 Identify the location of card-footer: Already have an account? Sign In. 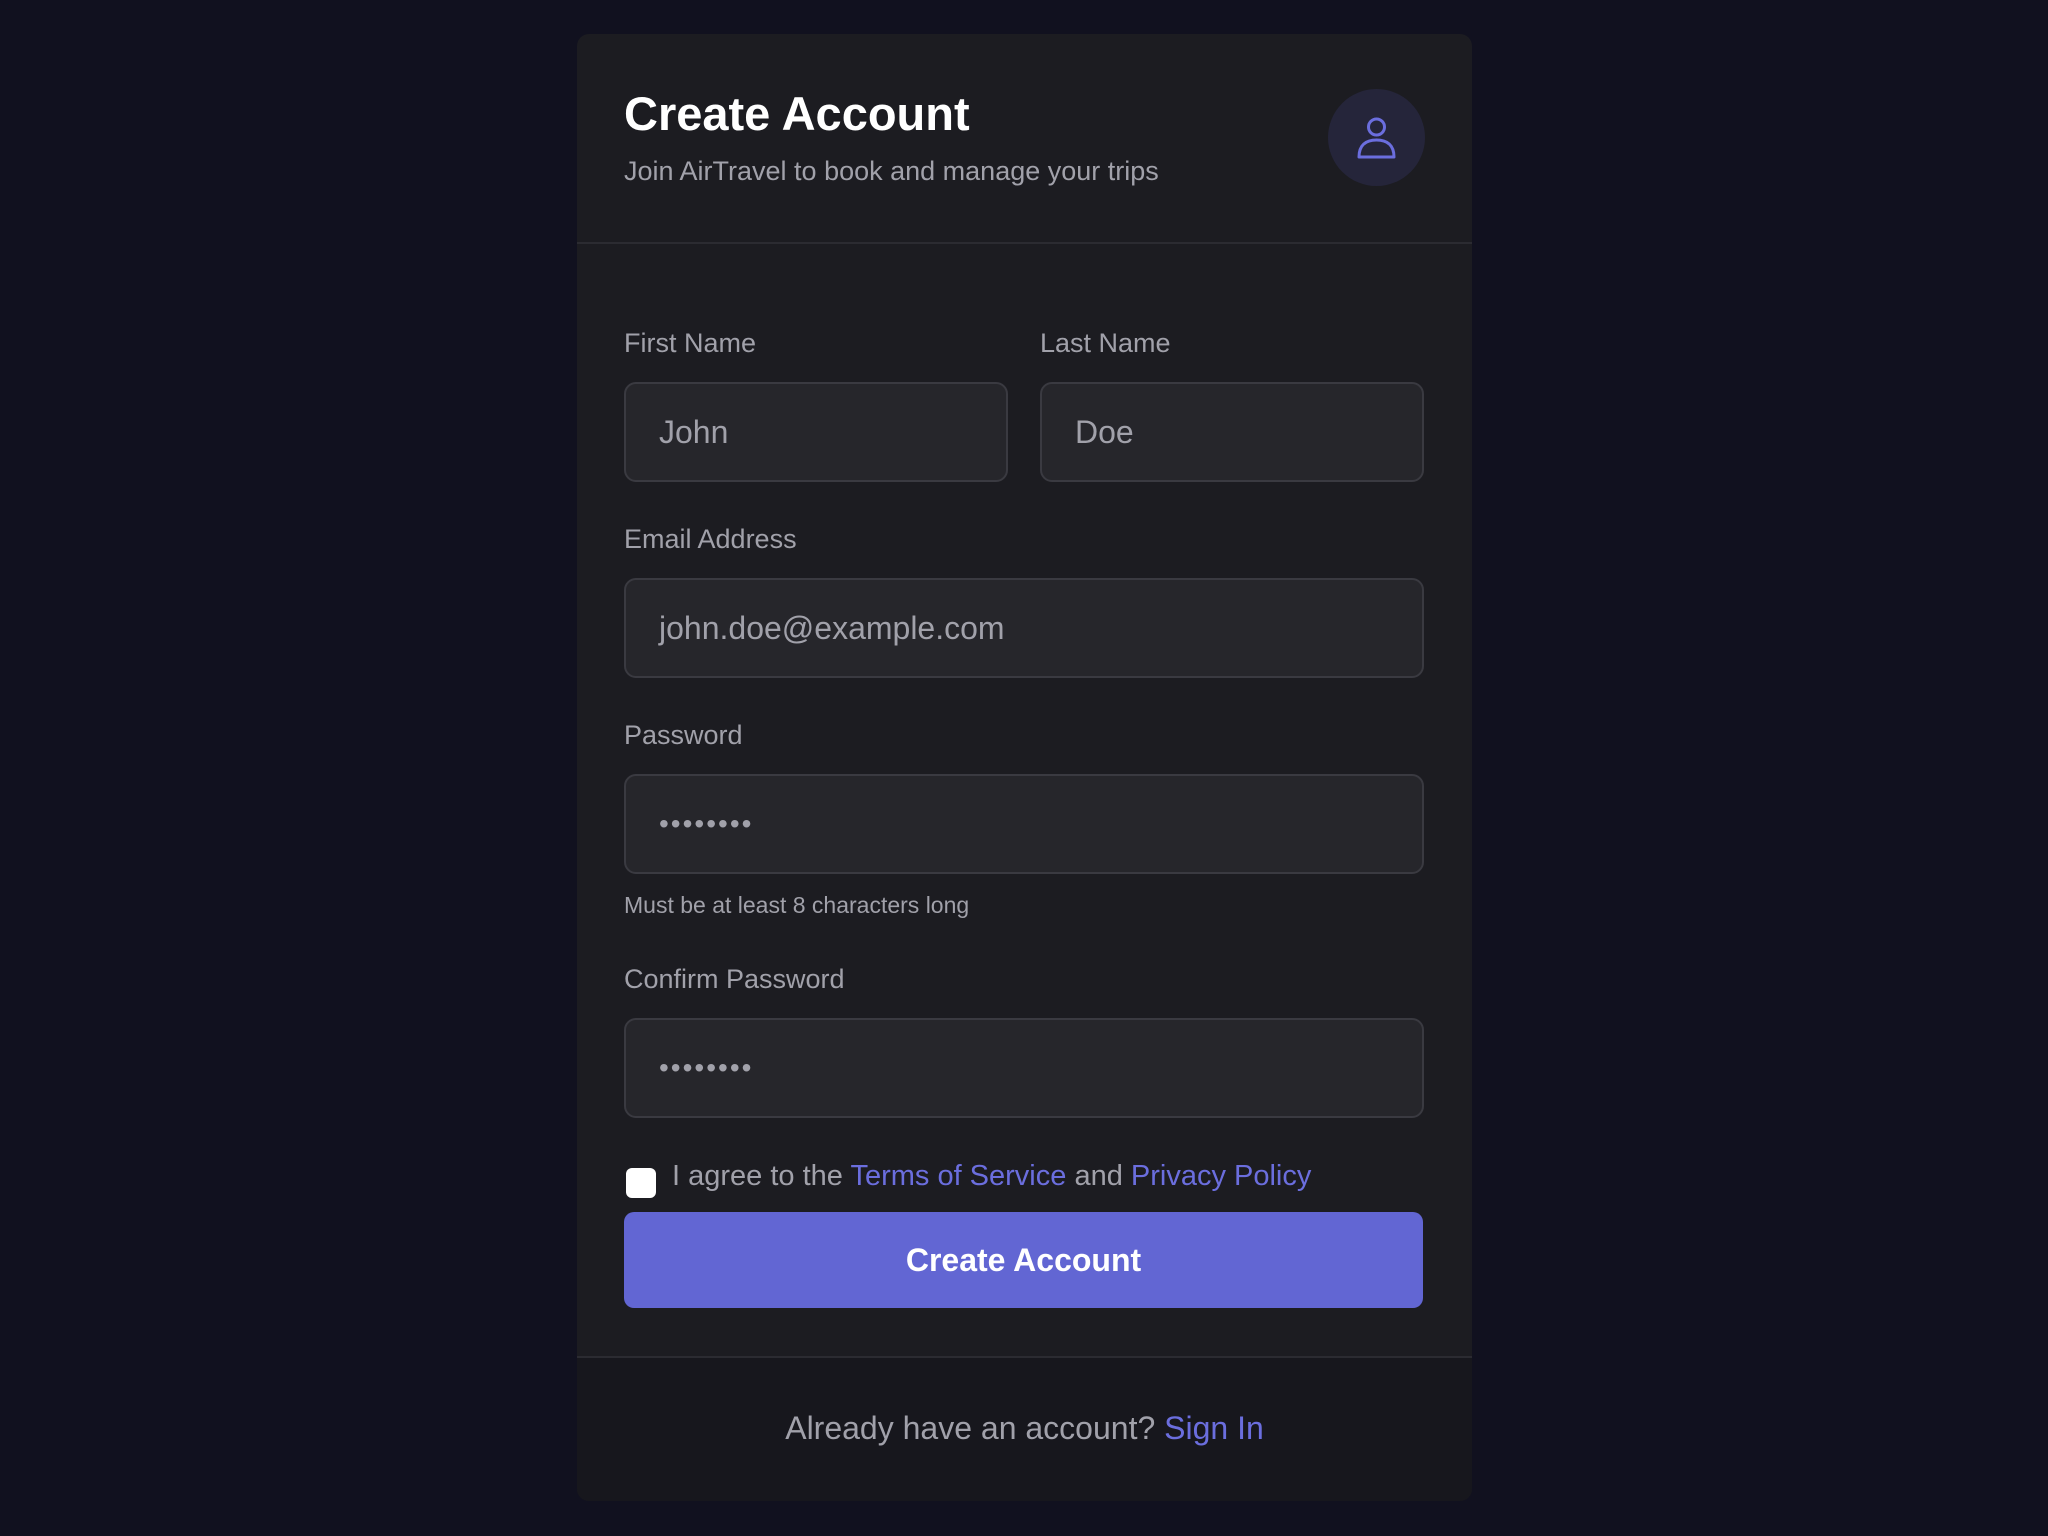
(1024, 1428).